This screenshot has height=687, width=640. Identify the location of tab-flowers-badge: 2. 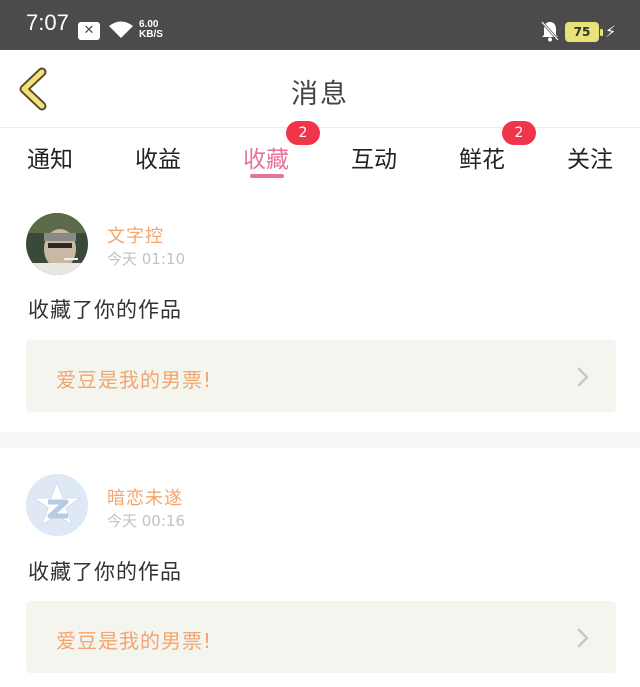
(519, 133).